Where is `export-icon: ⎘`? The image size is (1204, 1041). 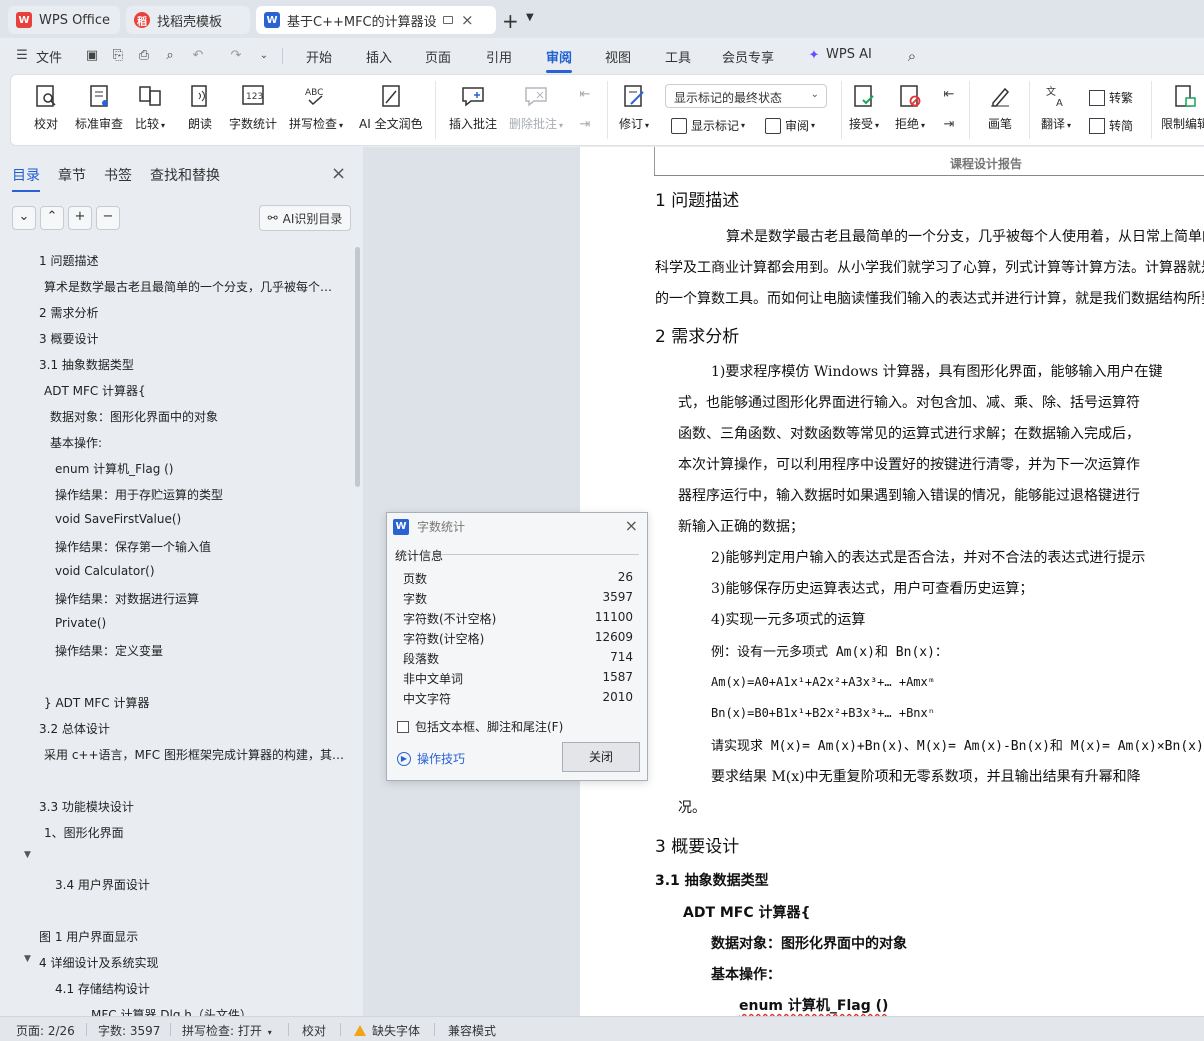
export-icon: ⎘ is located at coordinates (118, 56).